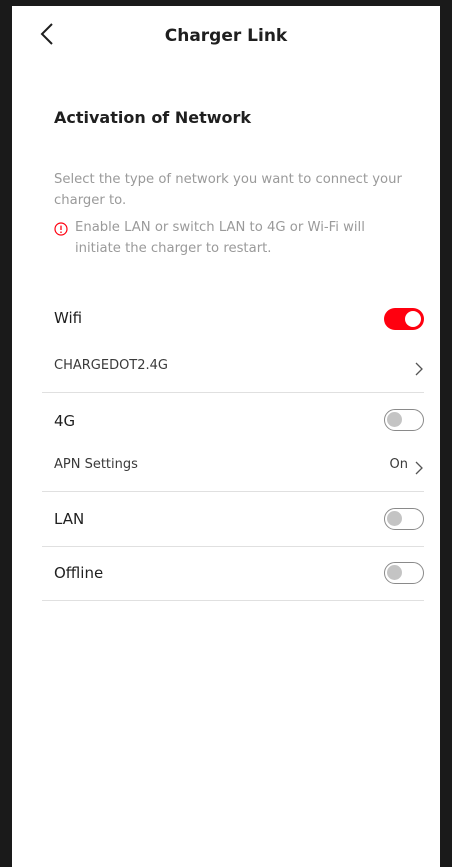  I want to click on page-title: Charger Link, so click(226, 36).